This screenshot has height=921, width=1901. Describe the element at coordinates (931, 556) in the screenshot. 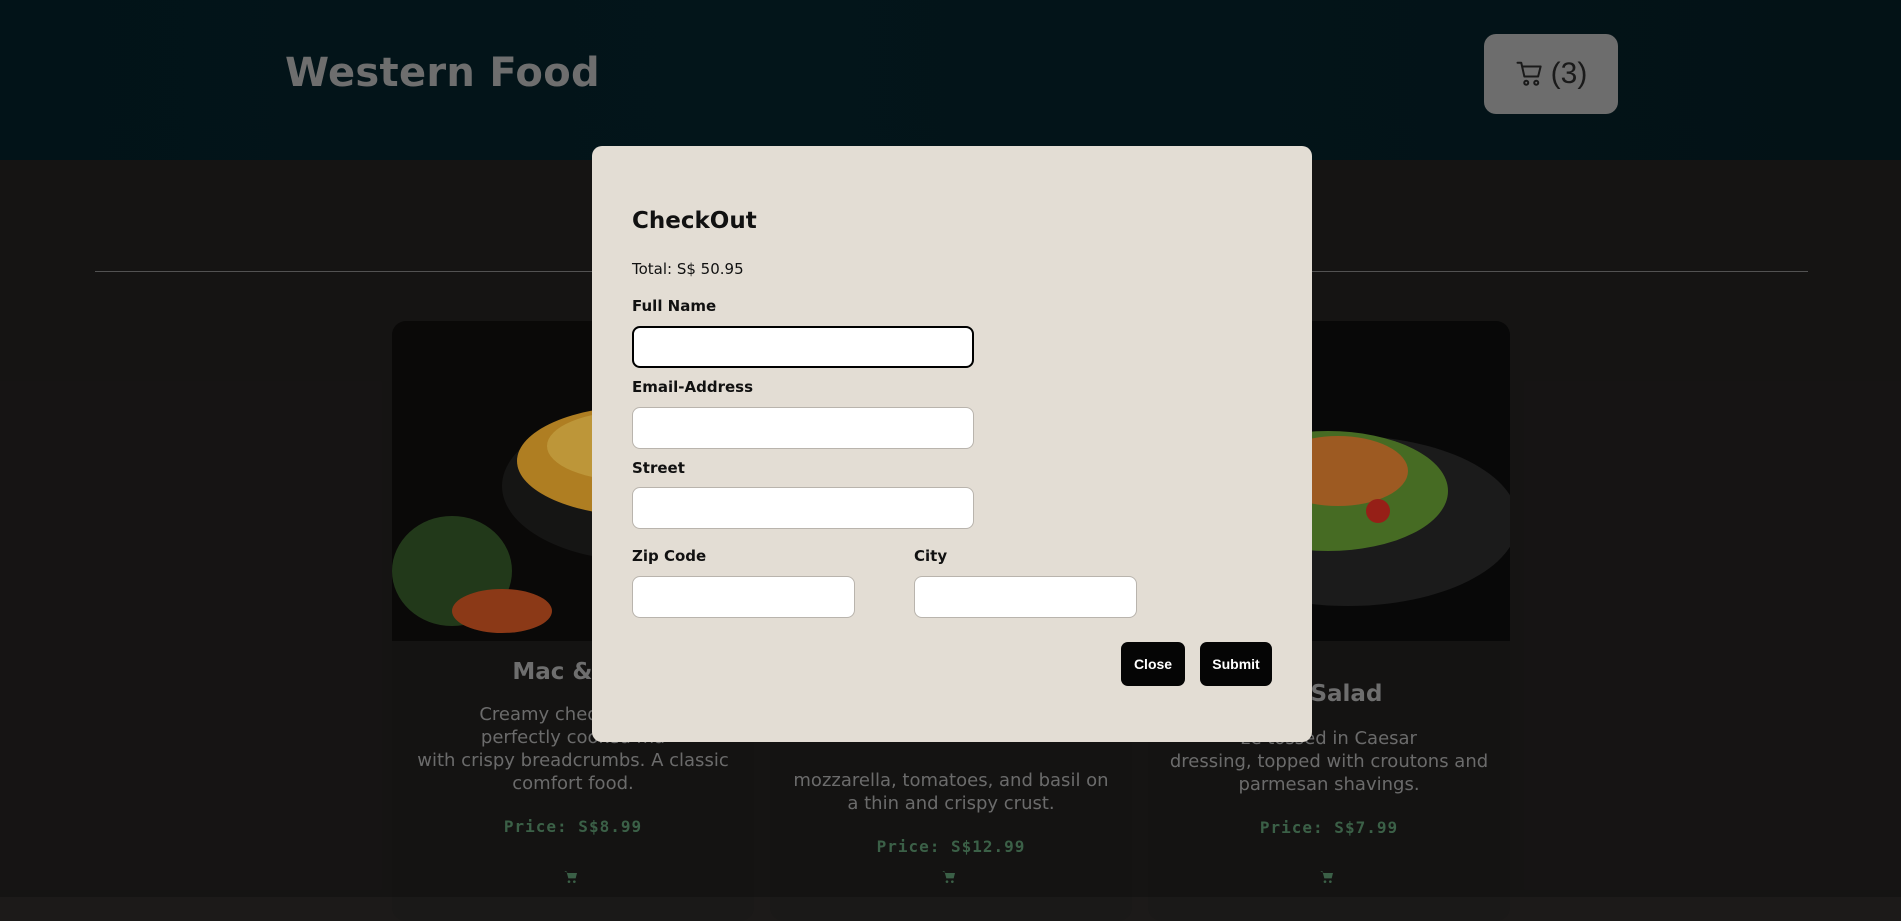

I see `city-label: City` at that location.